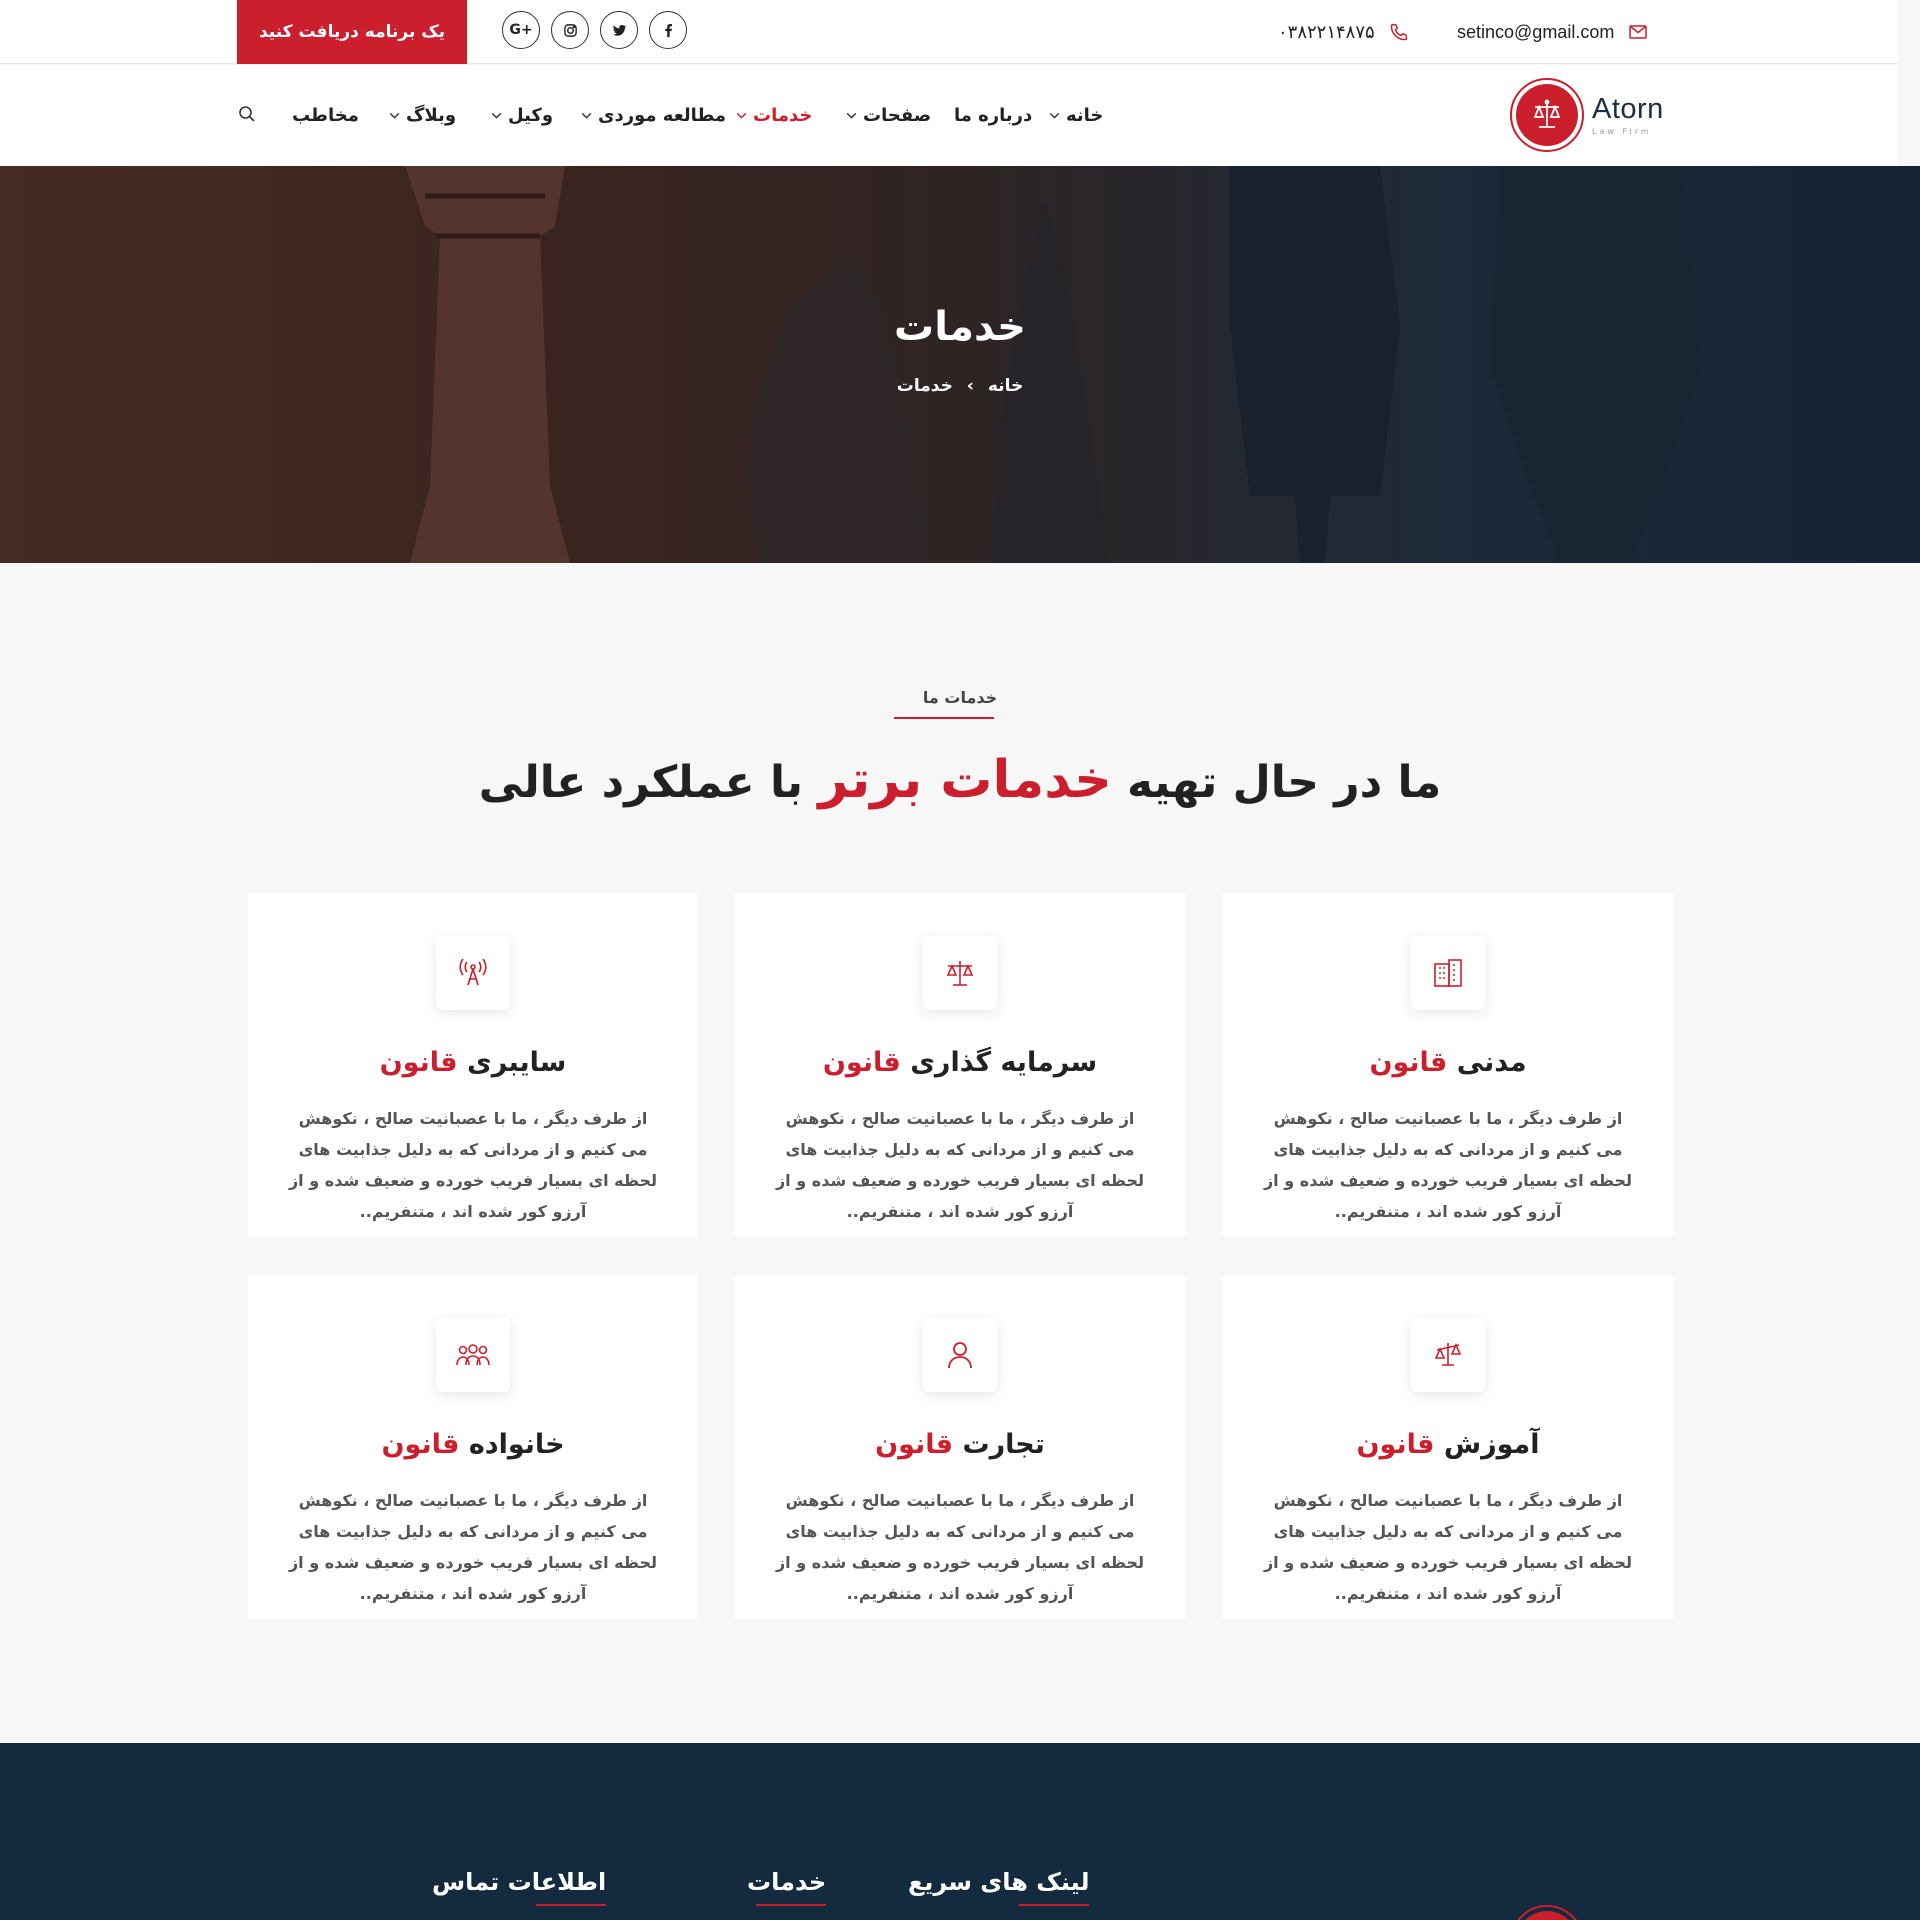 The height and width of the screenshot is (1920, 1920). I want to click on service-title: سایبری قانون, so click(473, 1062).